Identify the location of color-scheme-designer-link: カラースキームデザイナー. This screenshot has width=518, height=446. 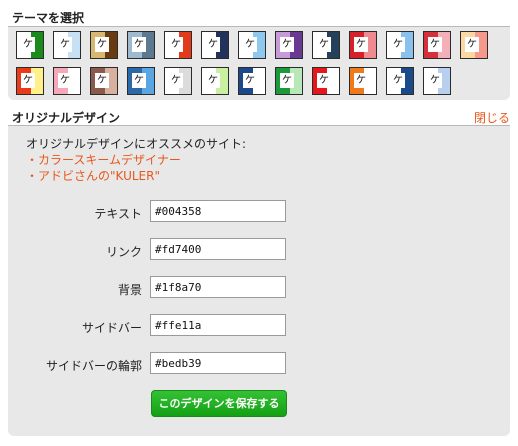
(109, 160).